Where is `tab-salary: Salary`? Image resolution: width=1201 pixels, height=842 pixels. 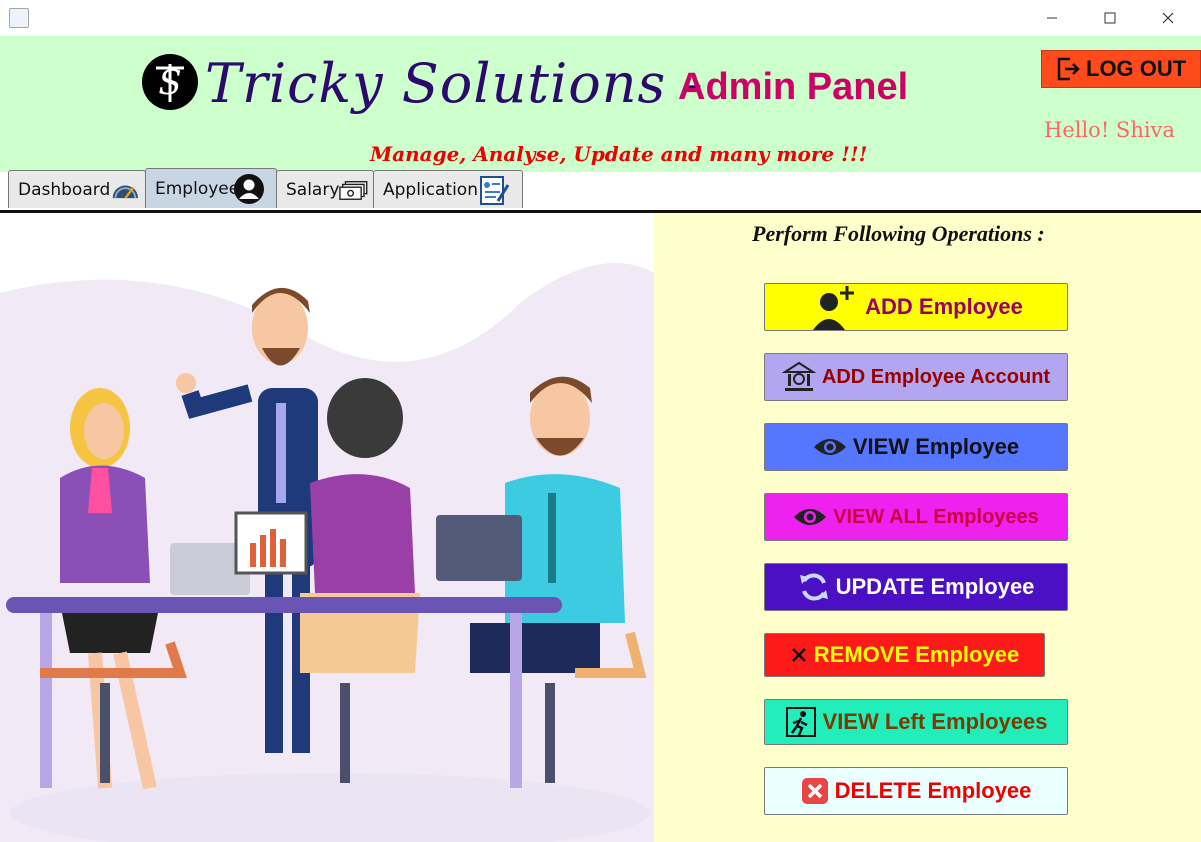 tab-salary: Salary is located at coordinates (325, 189).